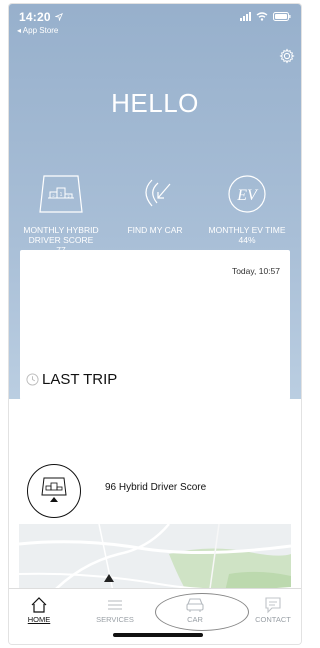  What do you see at coordinates (247, 240) in the screenshot?
I see `stat-value: 44%` at bounding box center [247, 240].